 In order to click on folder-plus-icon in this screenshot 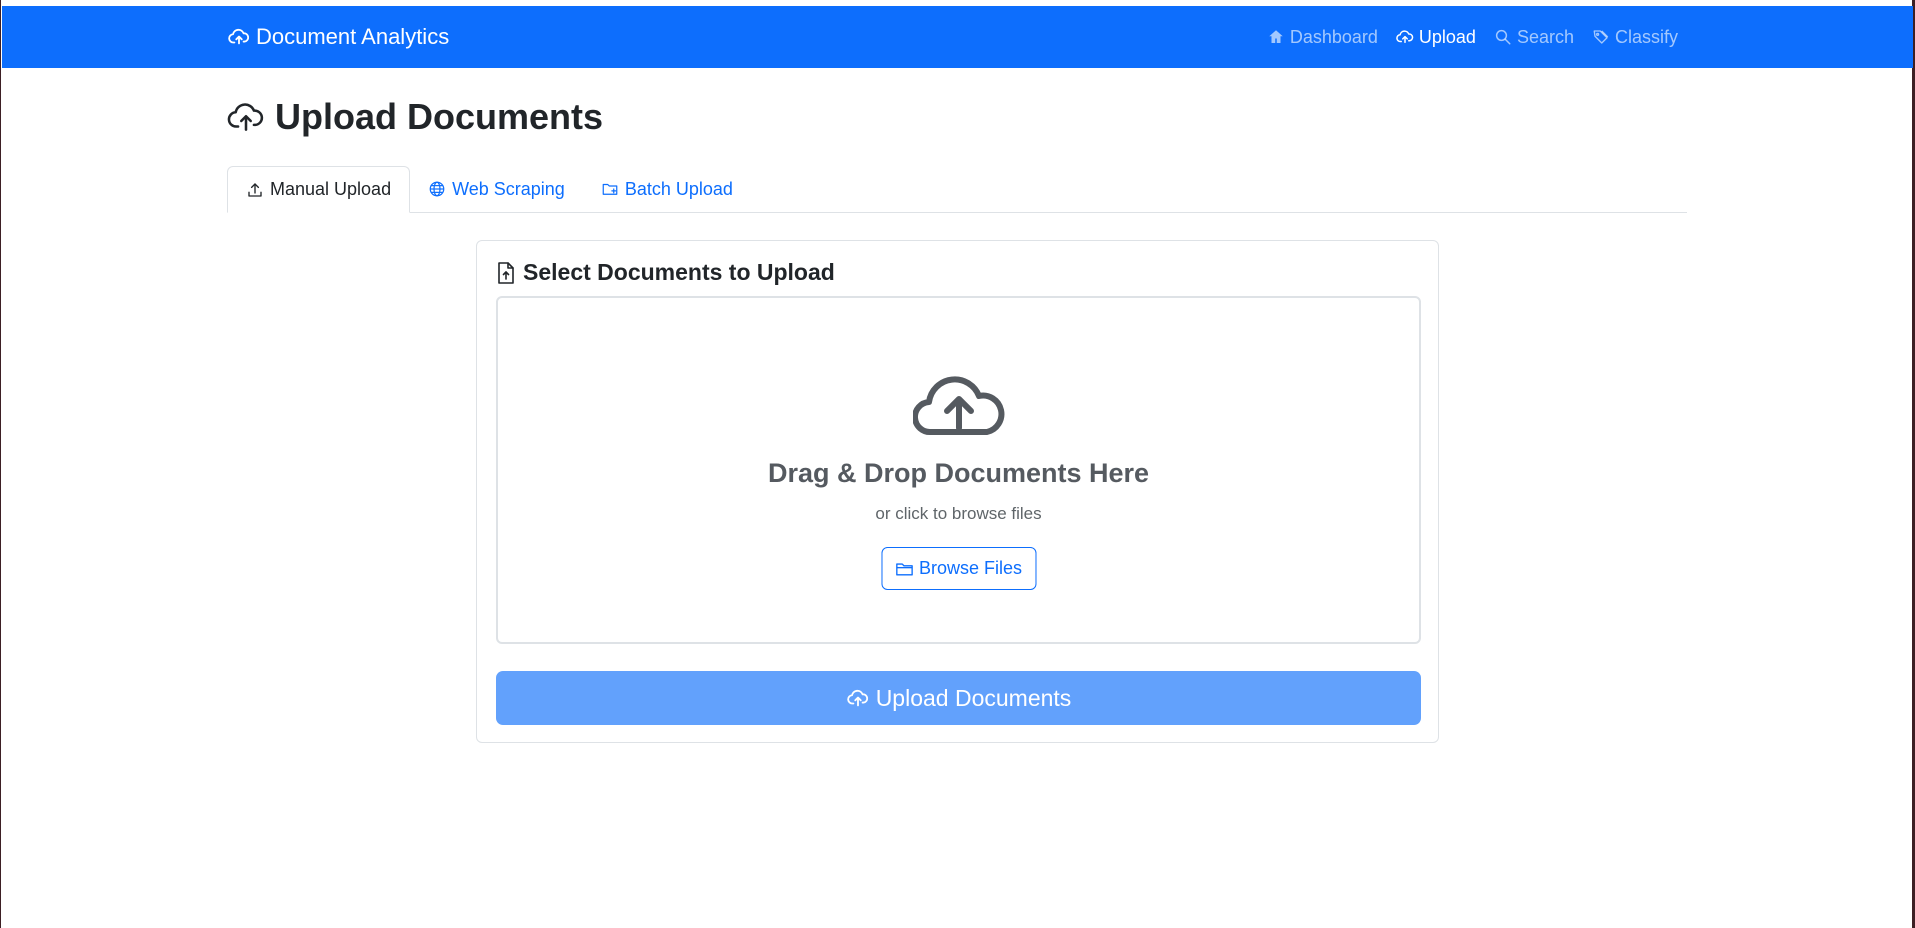, I will do `click(610, 189)`.